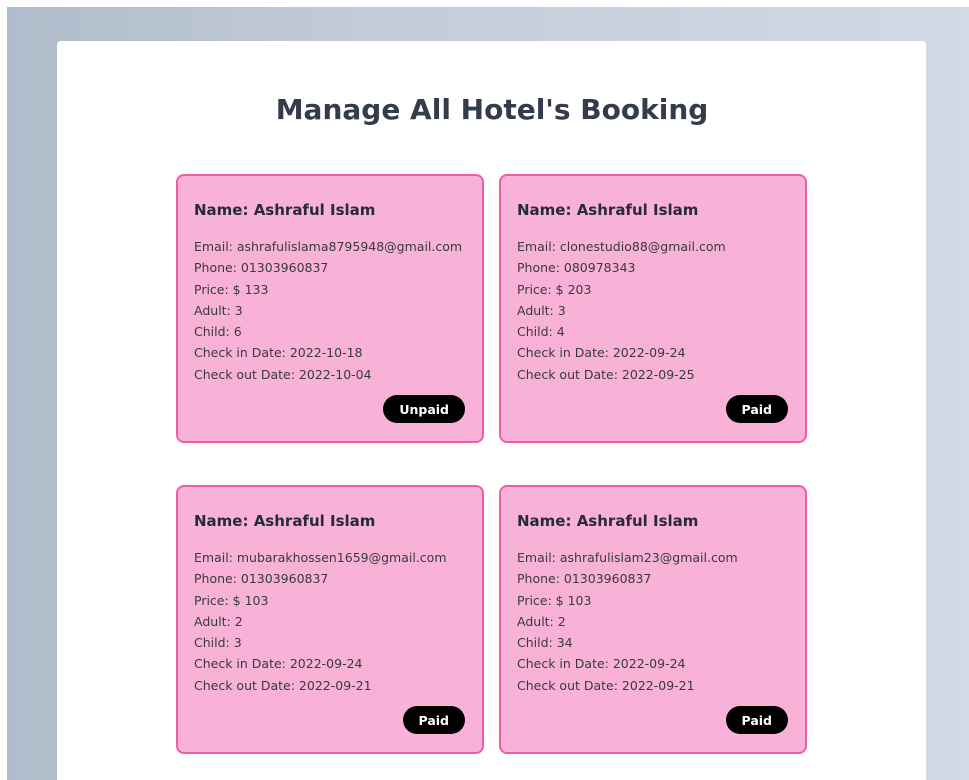 Image resolution: width=969 pixels, height=780 pixels. I want to click on viewport-top-edge, so click(484, 3).